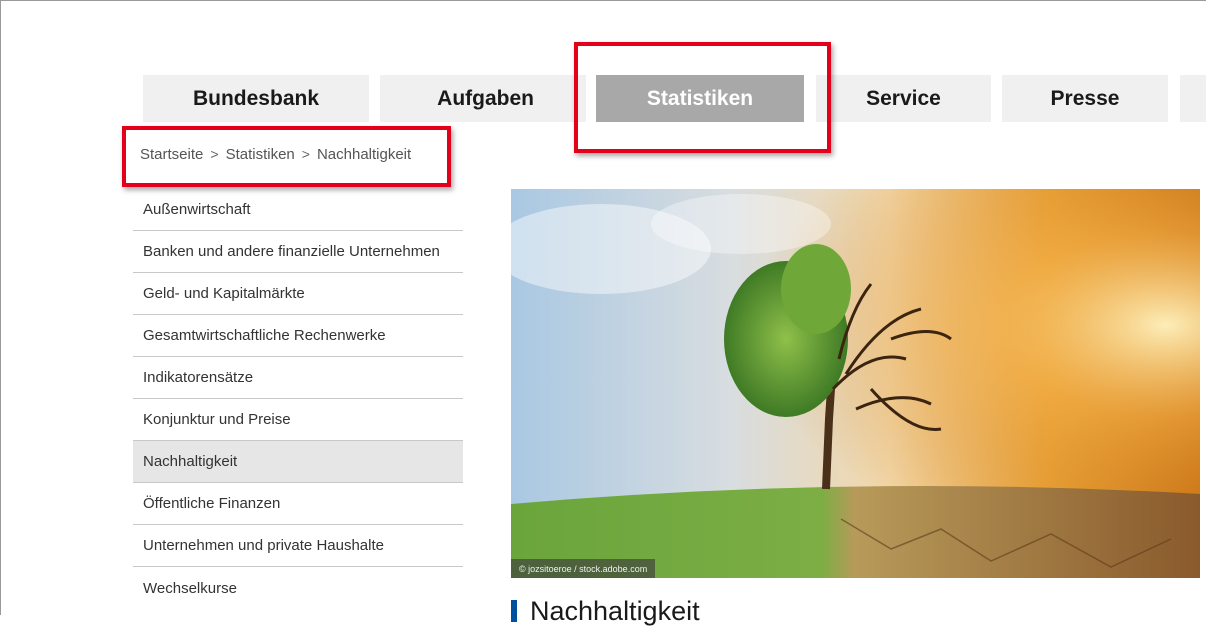 This screenshot has width=1206, height=627. What do you see at coordinates (1085, 98) in the screenshot?
I see `nav-item-presse: Presse` at bounding box center [1085, 98].